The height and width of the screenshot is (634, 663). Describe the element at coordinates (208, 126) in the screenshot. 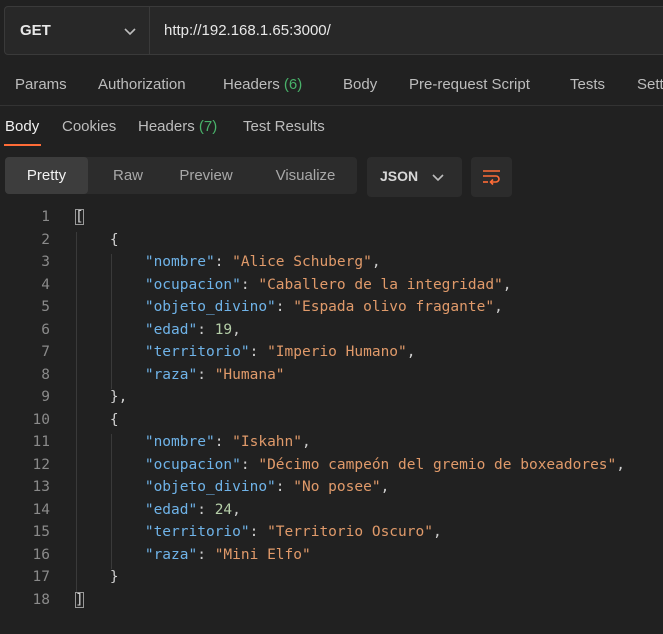

I see `tab-count: (7)` at that location.